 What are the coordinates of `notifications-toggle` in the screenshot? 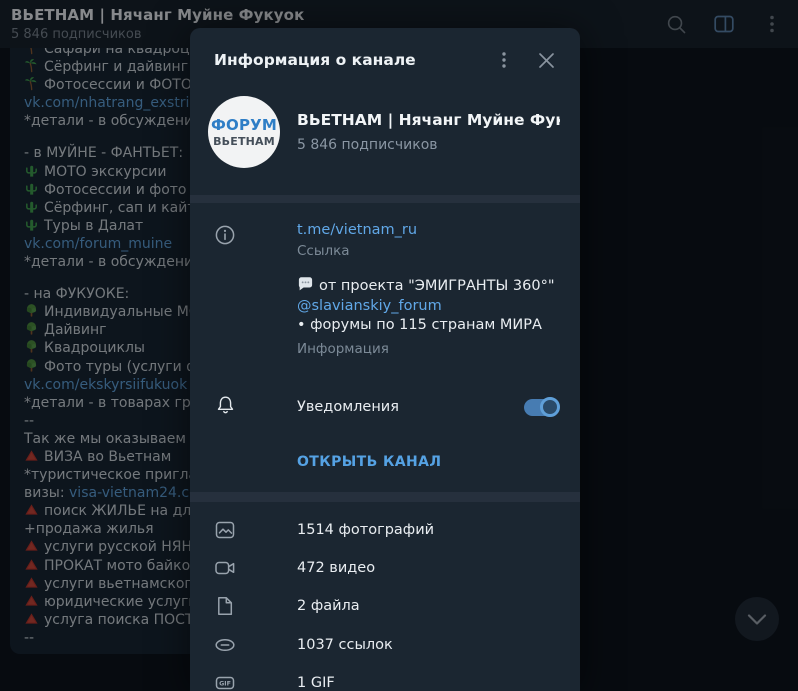 It's located at (542, 407).